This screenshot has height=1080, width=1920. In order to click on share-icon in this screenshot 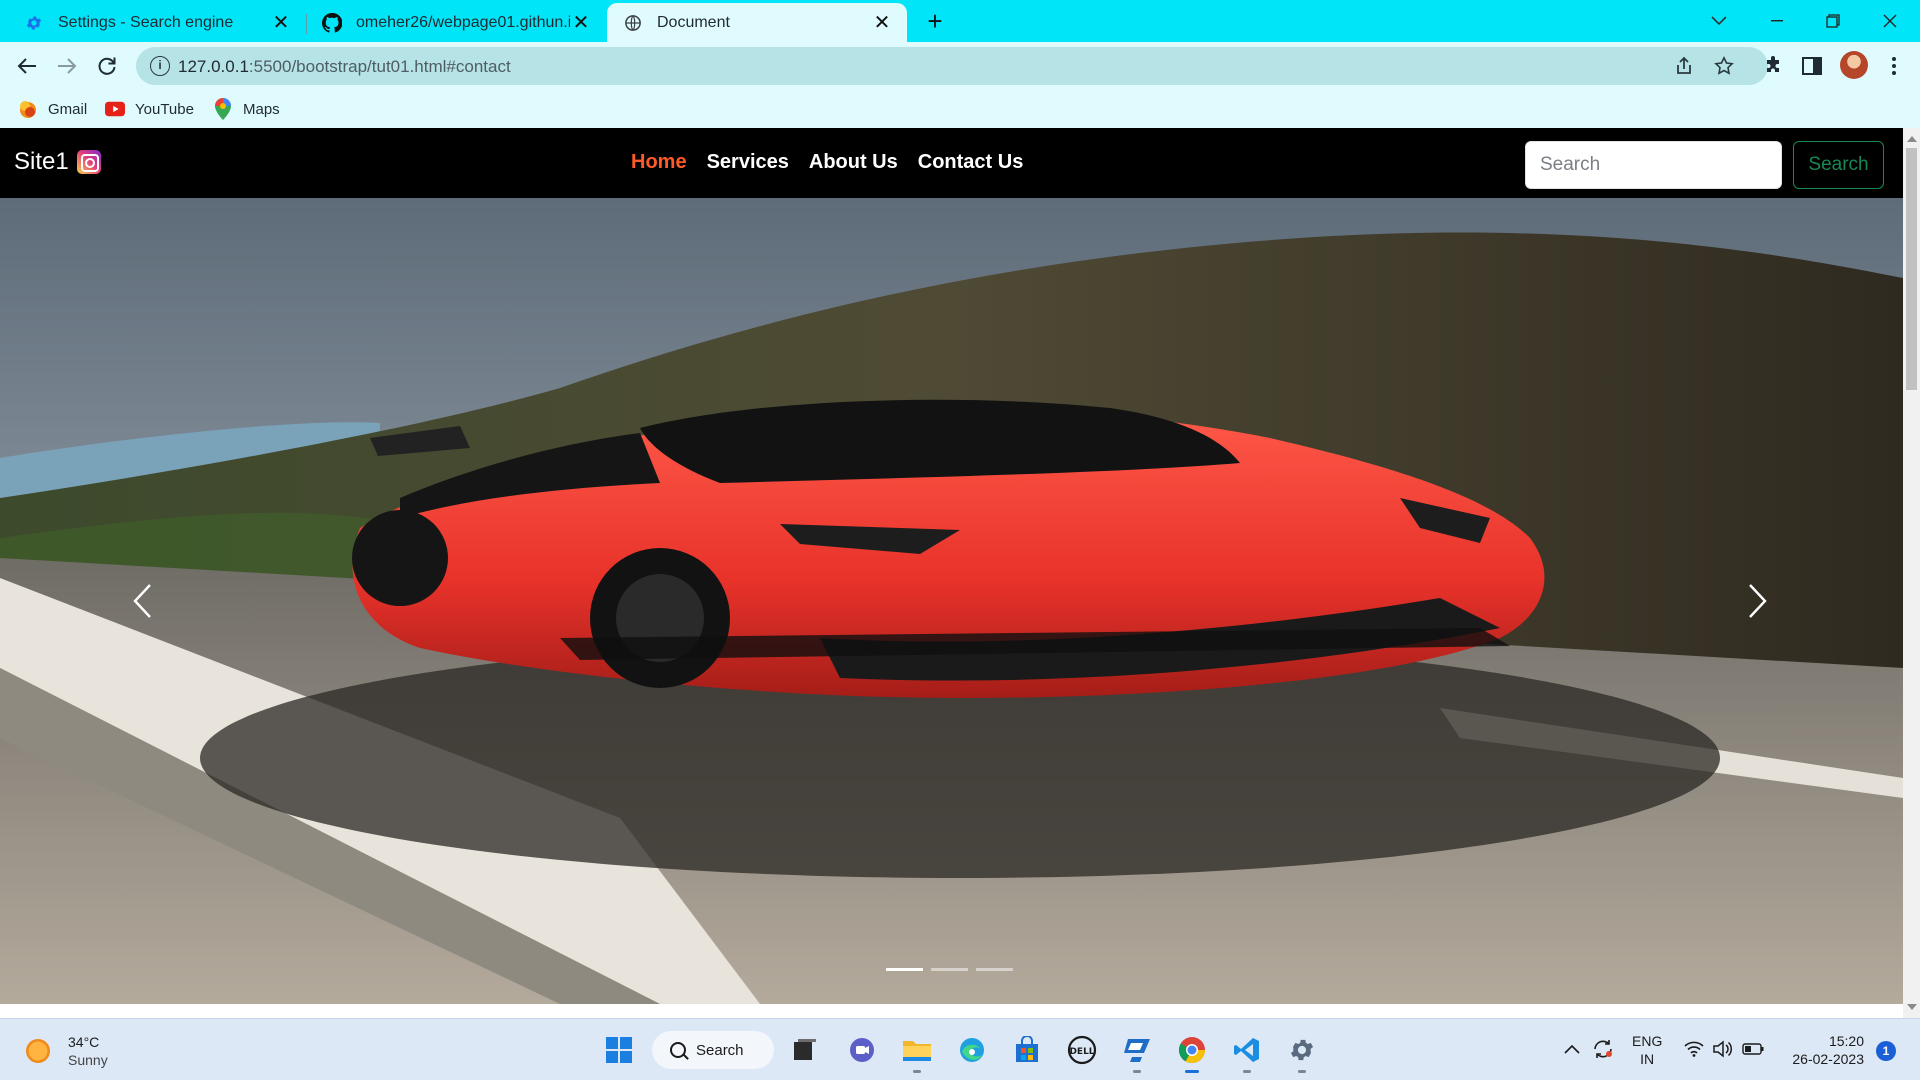, I will do `click(1684, 66)`.